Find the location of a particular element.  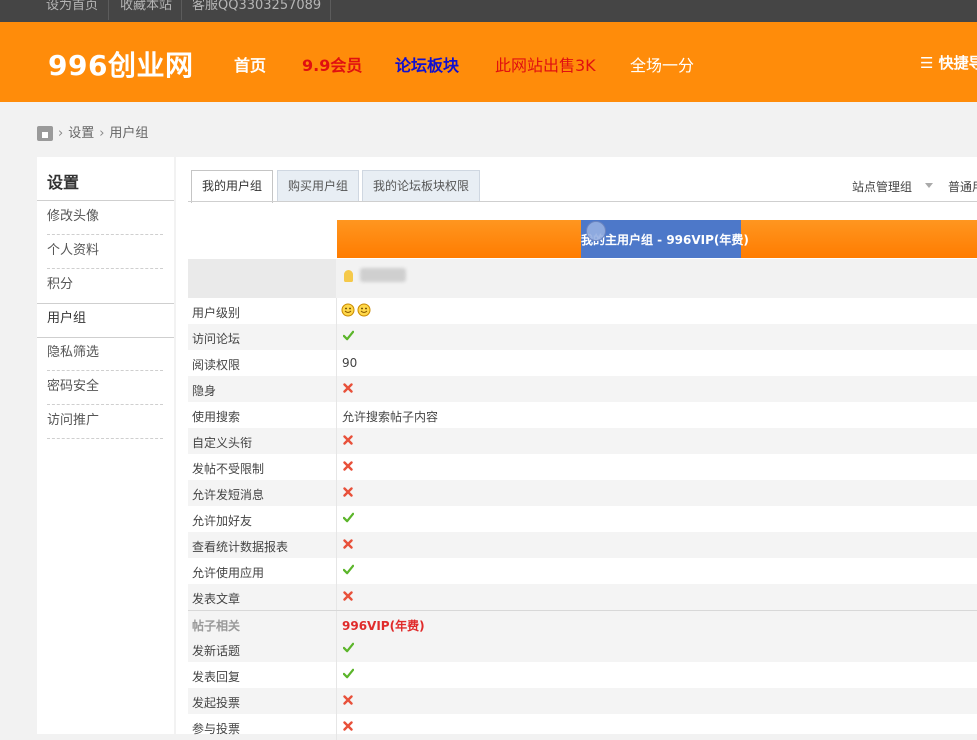

permission-label: 允许发短消息 is located at coordinates (228, 495).